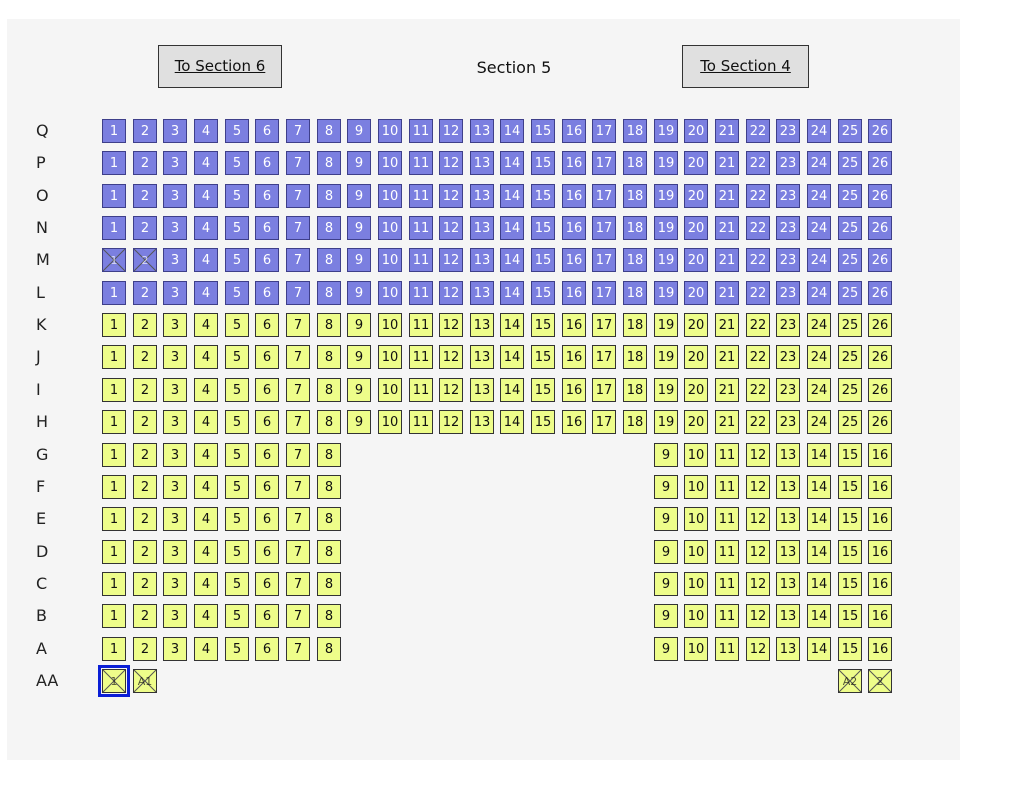  What do you see at coordinates (850, 325) in the screenshot?
I see `seat-K-25: 25` at bounding box center [850, 325].